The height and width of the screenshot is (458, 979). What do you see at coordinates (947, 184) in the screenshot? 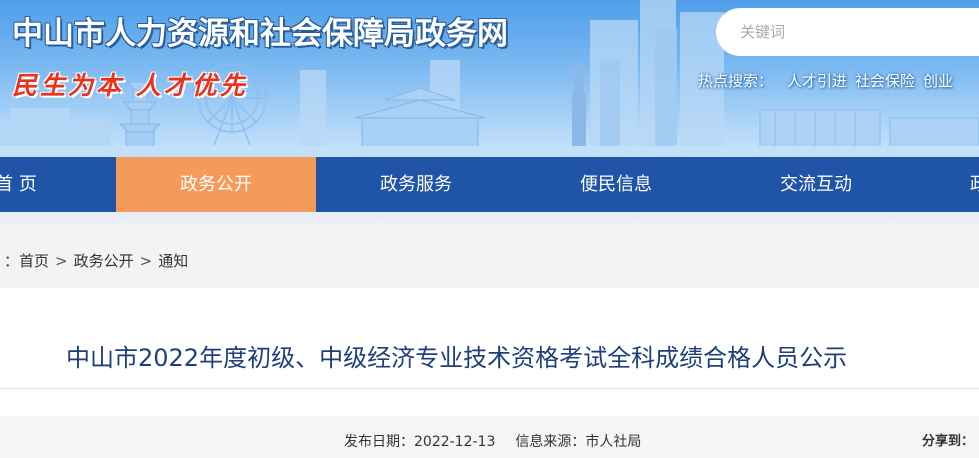
I see `nav-item-more: 政` at bounding box center [947, 184].